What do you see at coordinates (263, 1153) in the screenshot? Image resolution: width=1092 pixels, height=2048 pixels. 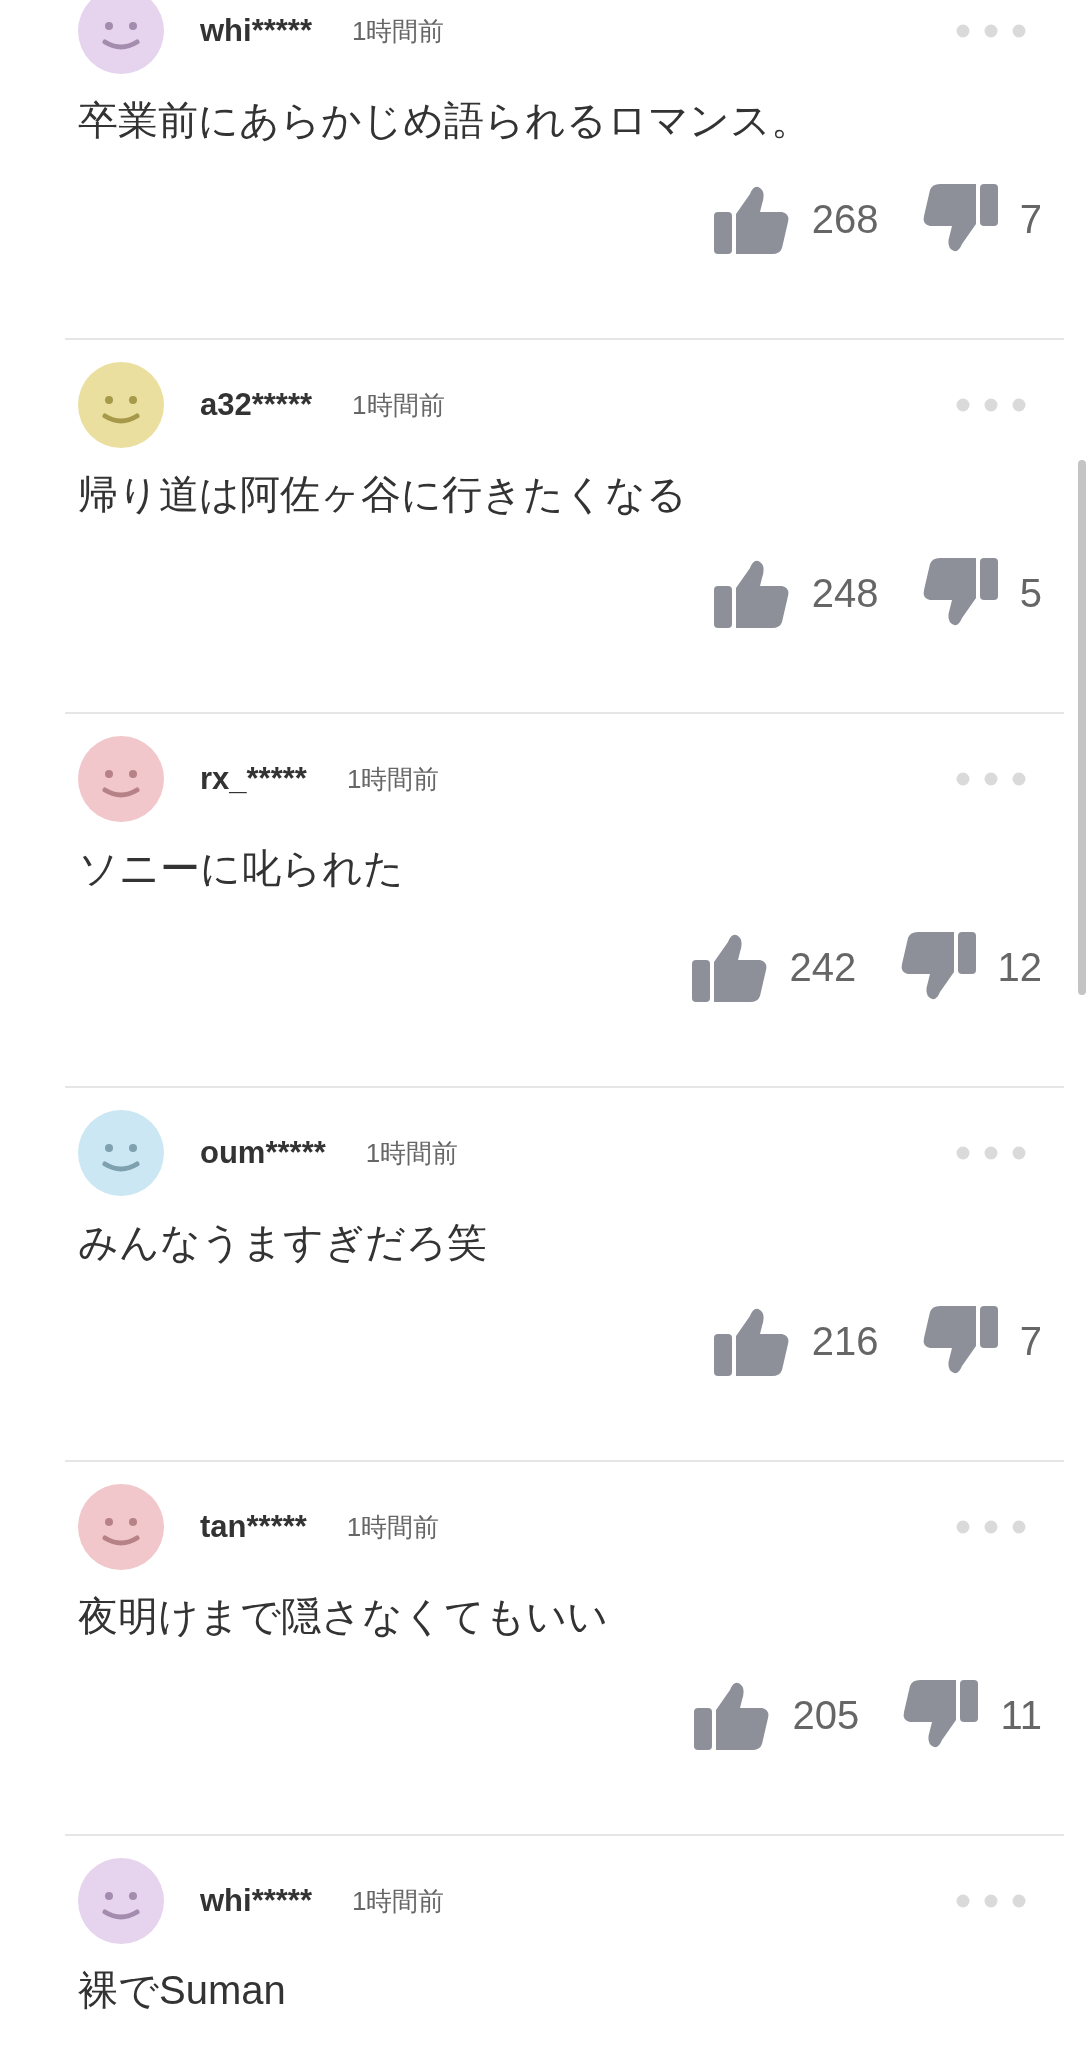 I see `username: oum*****` at bounding box center [263, 1153].